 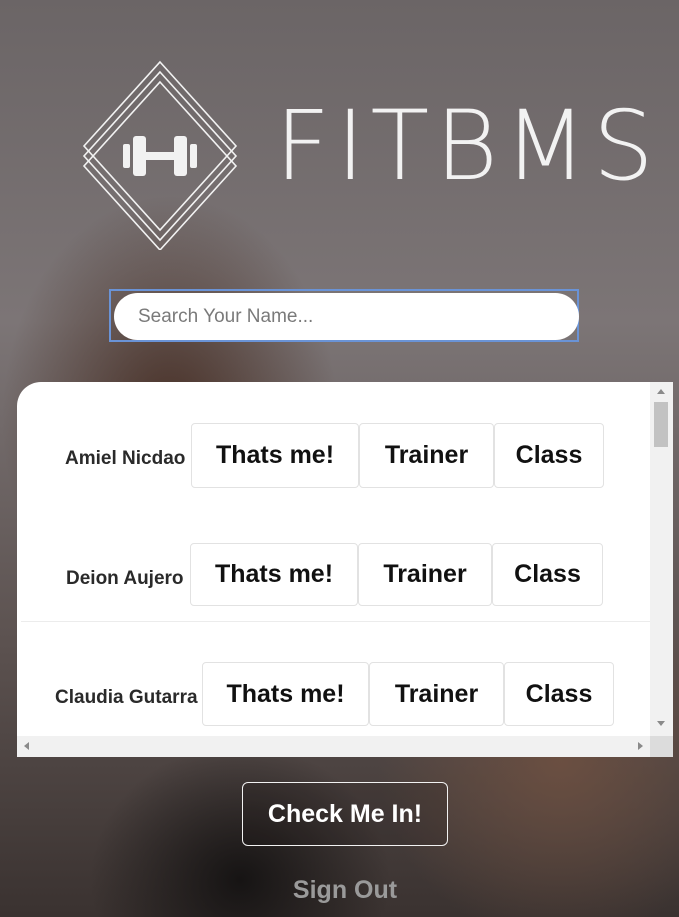 What do you see at coordinates (333, 746) in the screenshot?
I see `horizontal-scrollbar` at bounding box center [333, 746].